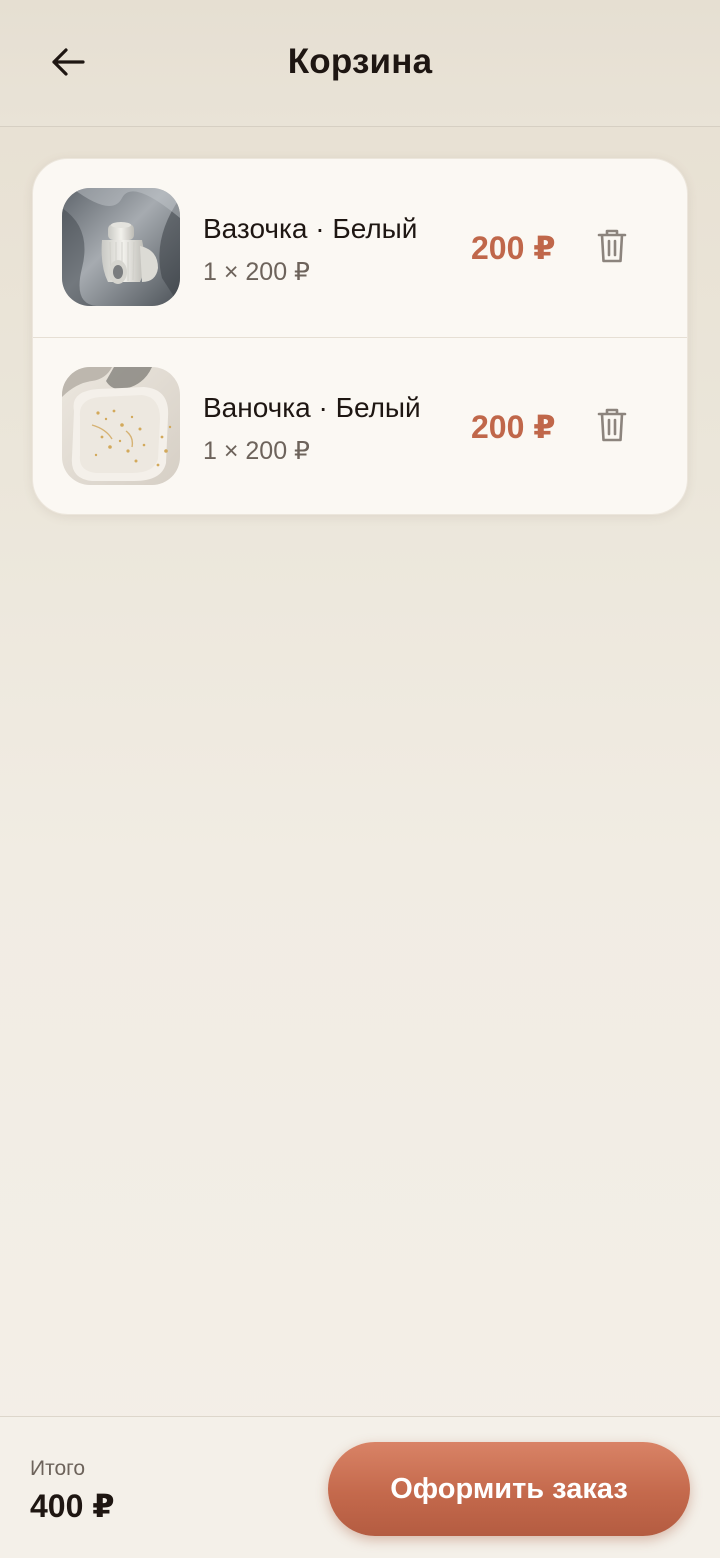 This screenshot has height=1558, width=720. What do you see at coordinates (121, 426) in the screenshot?
I see `product-image-tray` at bounding box center [121, 426].